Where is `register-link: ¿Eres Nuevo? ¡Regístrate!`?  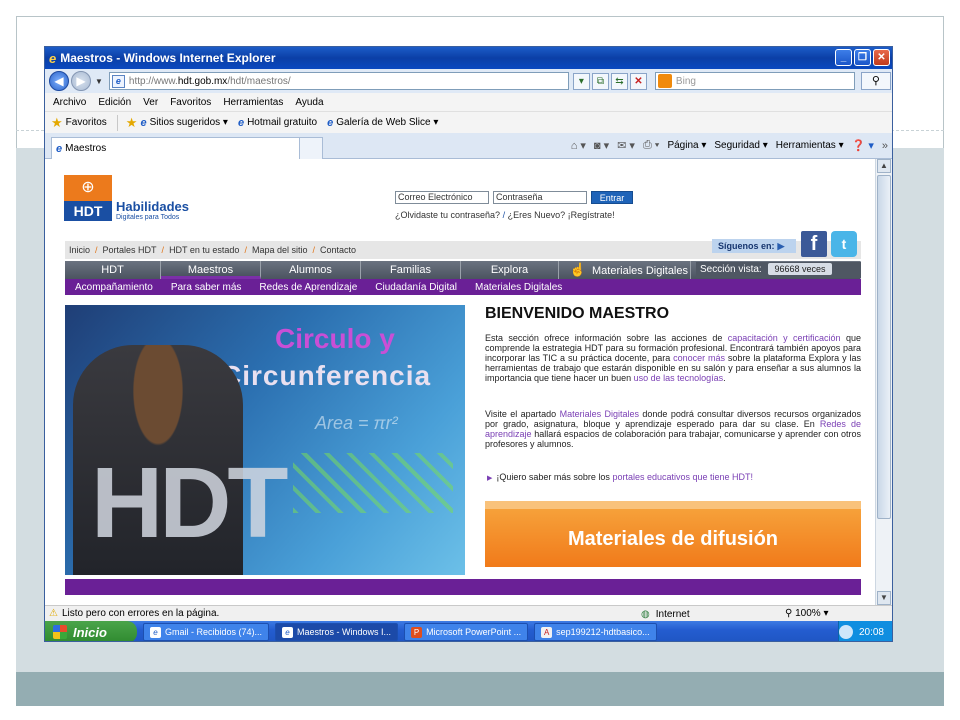
register-link: ¿Eres Nuevo? ¡Regístrate! is located at coordinates (561, 215).